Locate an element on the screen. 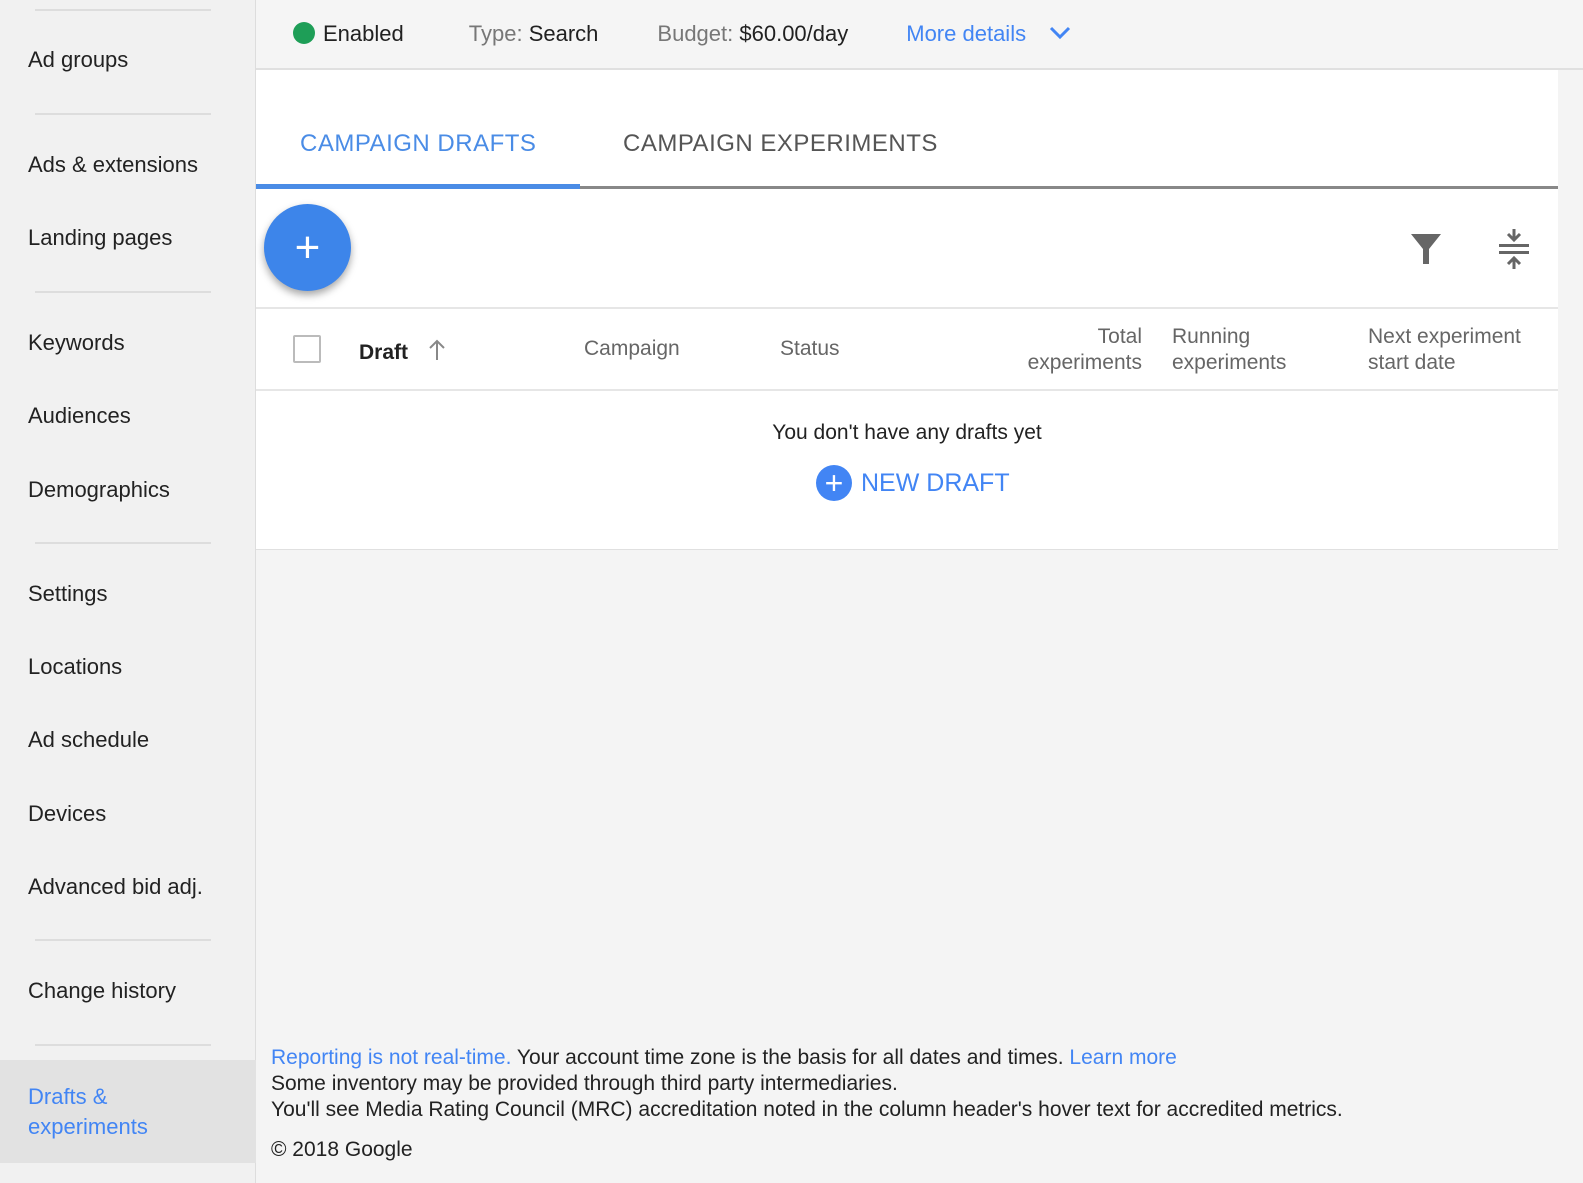 This screenshot has width=1583, height=1183. enabled-status-dot-icon is located at coordinates (304, 33).